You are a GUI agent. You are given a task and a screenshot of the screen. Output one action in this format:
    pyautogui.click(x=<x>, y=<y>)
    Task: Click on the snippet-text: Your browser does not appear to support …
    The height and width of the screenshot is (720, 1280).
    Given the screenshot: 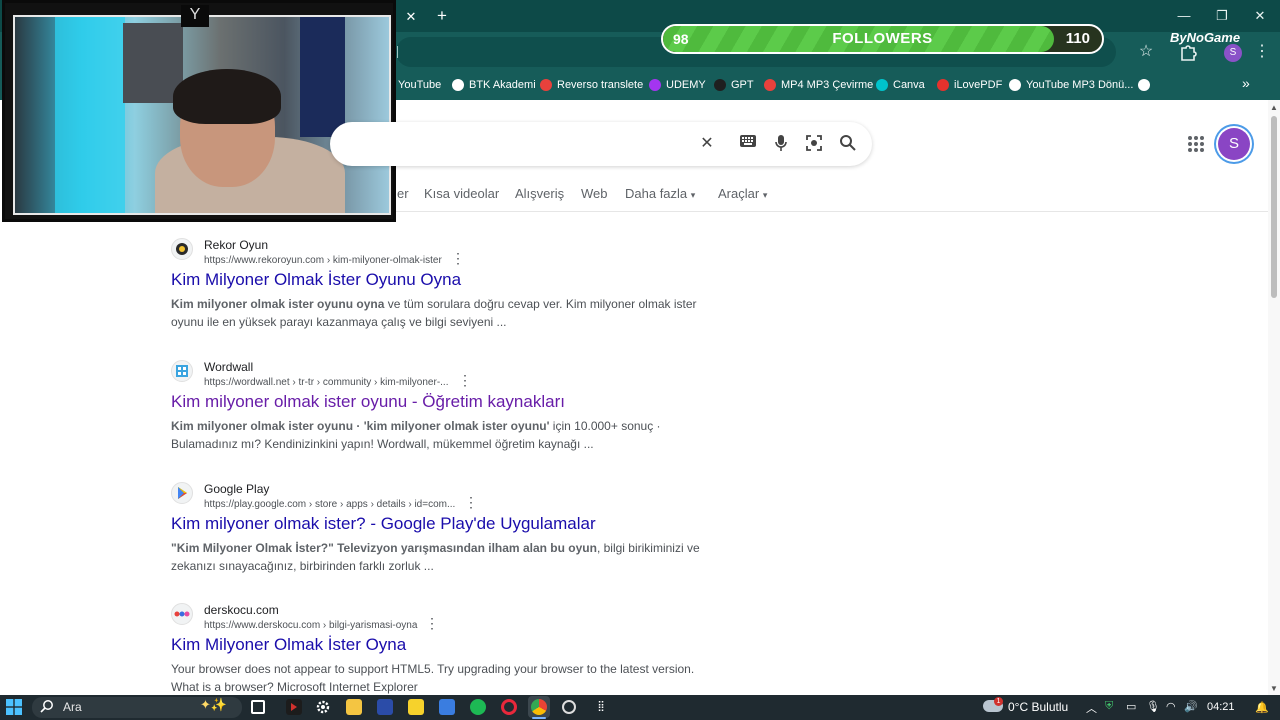 What is the action you would take?
    pyautogui.click(x=433, y=678)
    